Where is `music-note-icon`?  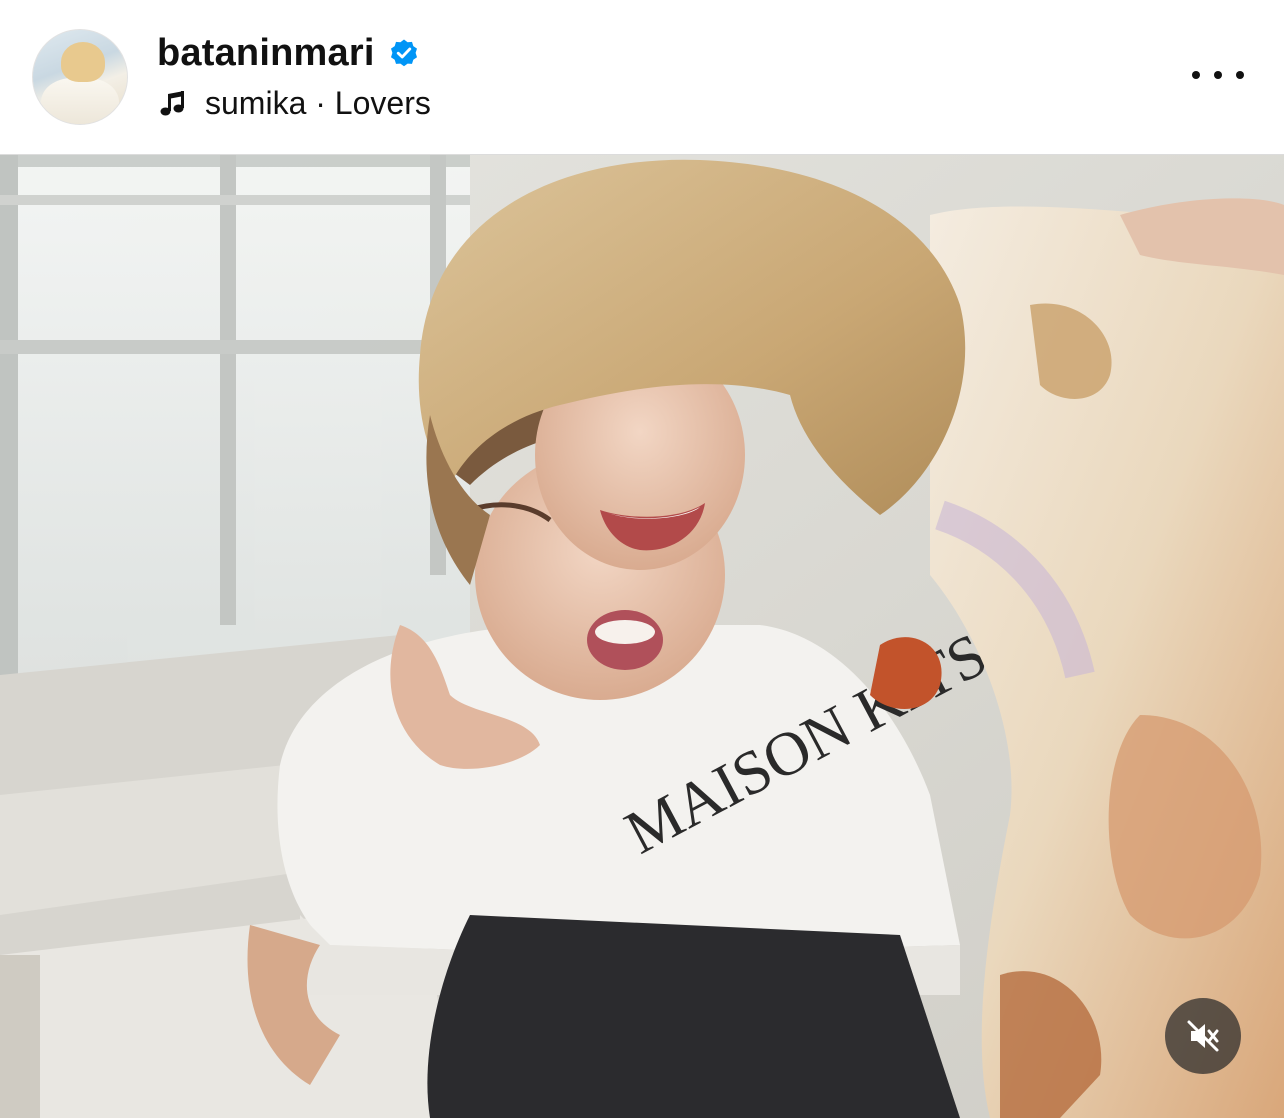
music-note-icon is located at coordinates (172, 103).